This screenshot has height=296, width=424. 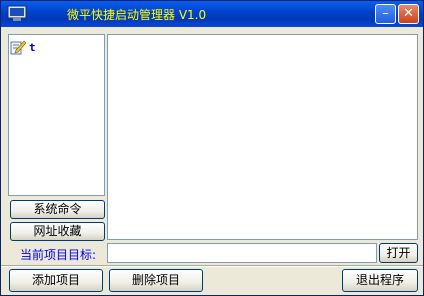 I want to click on delete-item-button: 删除项目, so click(x=156, y=280).